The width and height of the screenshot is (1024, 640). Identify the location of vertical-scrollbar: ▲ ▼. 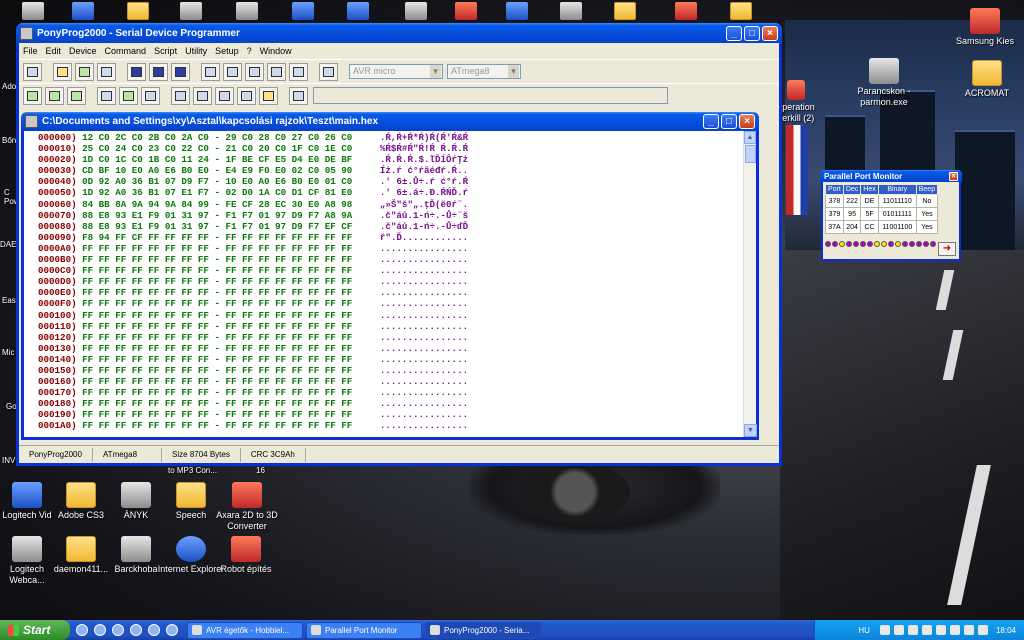
(750, 284).